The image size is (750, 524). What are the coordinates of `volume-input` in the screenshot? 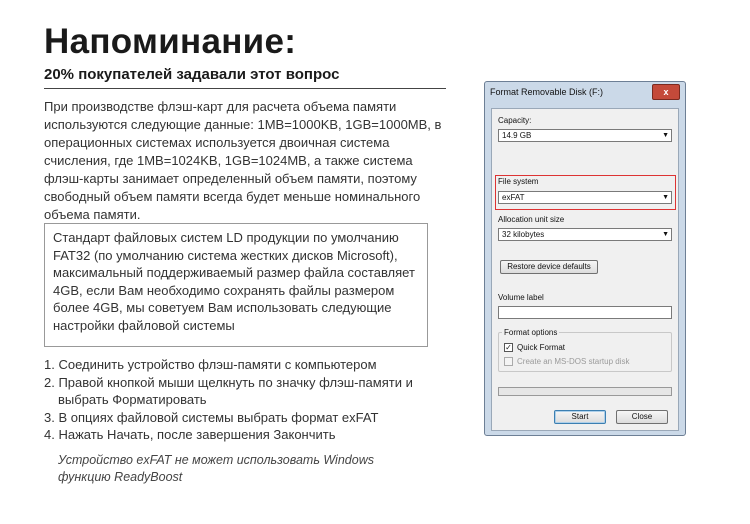 It's located at (585, 312).